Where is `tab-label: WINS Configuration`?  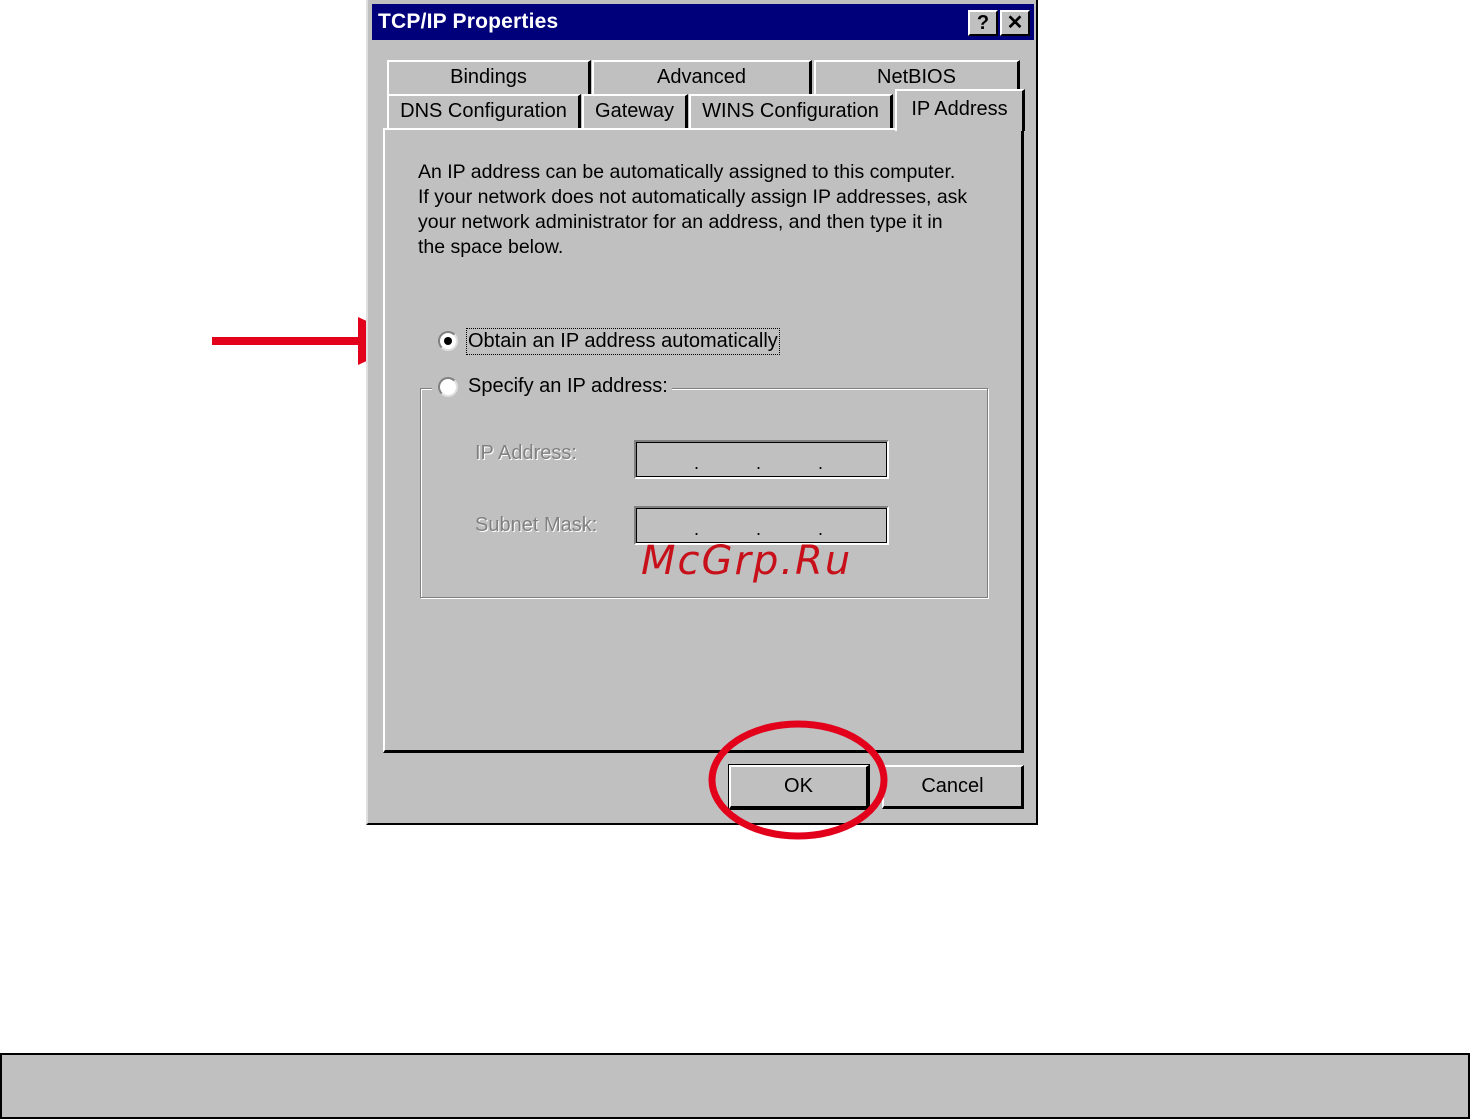
tab-label: WINS Configuration is located at coordinates (790, 111).